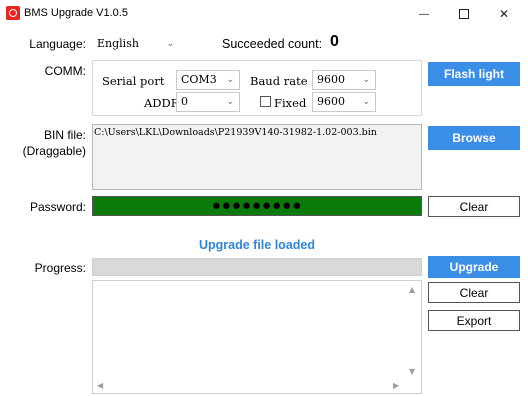 Image resolution: width=528 pixels, height=396 pixels. I want to click on serial-port-select: COM3 ⌄, so click(208, 80).